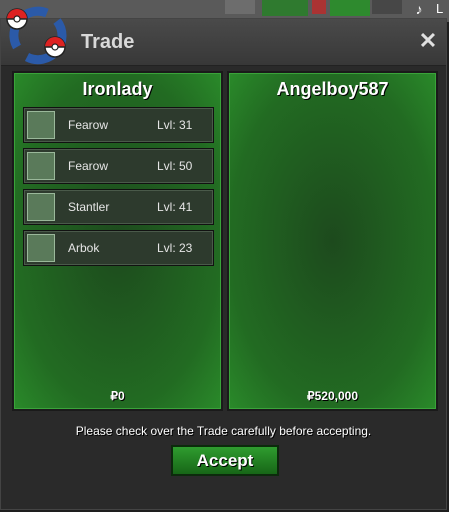 This screenshot has height=512, width=449. I want to click on close-button: ✕, so click(428, 41).